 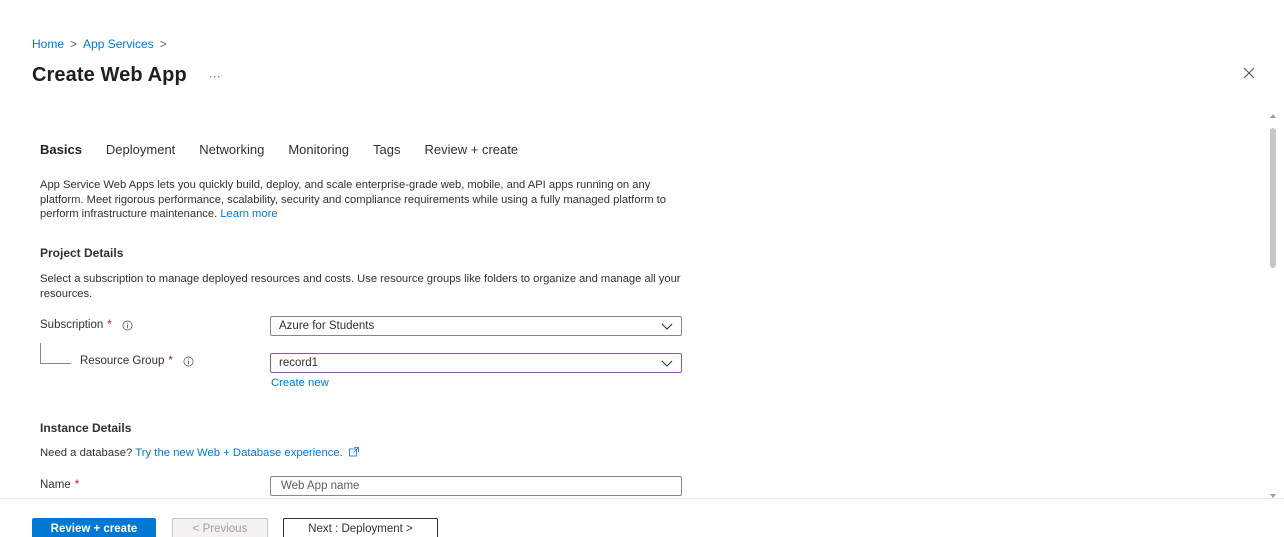 I want to click on resource-group-dropdown: record1, so click(x=476, y=363).